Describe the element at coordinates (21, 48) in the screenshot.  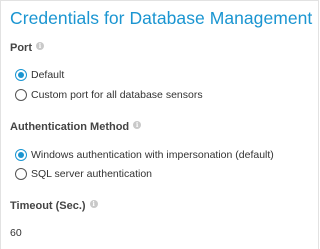
I see `port-label: Port` at that location.